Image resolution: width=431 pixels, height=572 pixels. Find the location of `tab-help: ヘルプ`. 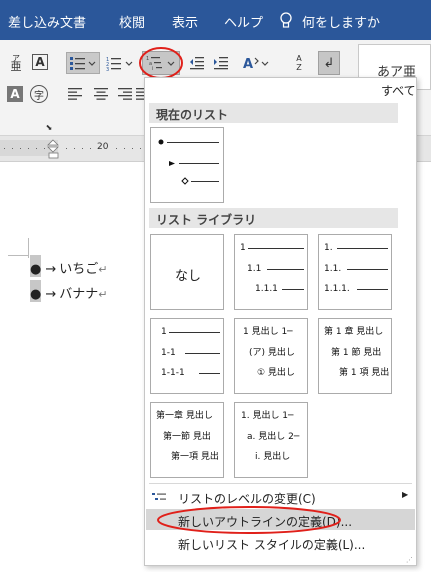

tab-help: ヘルプ is located at coordinates (243, 21).